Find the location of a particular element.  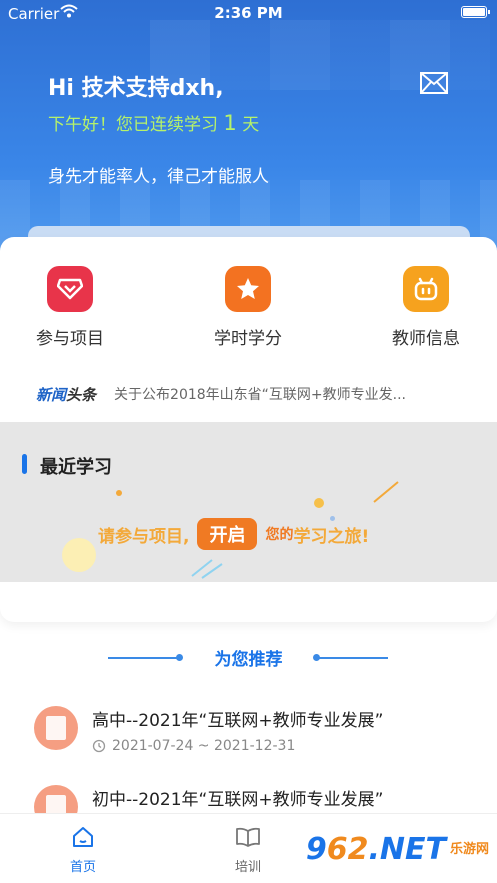

study-streak: 下午好！您已连续学习 1 天 is located at coordinates (153, 122).